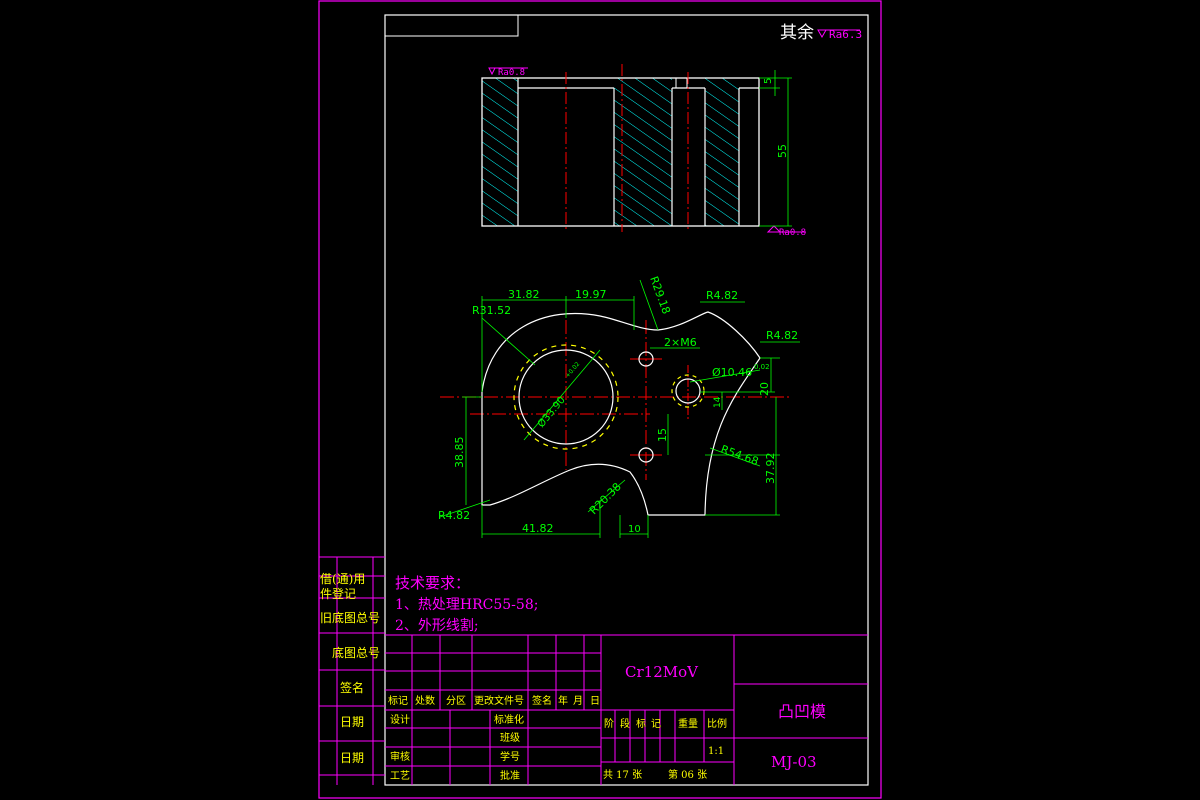 This screenshot has height=800, width=1200. I want to click on dim-10: 10, so click(634, 529).